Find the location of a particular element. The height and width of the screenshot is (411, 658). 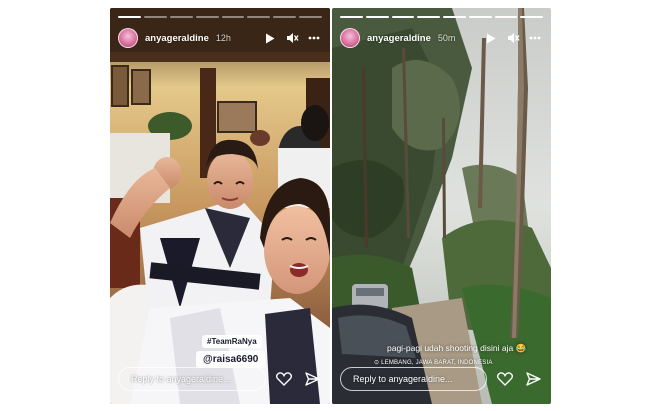

story-caption: pagi-pagi udah shooting disini aja 😂 is located at coordinates (457, 348).